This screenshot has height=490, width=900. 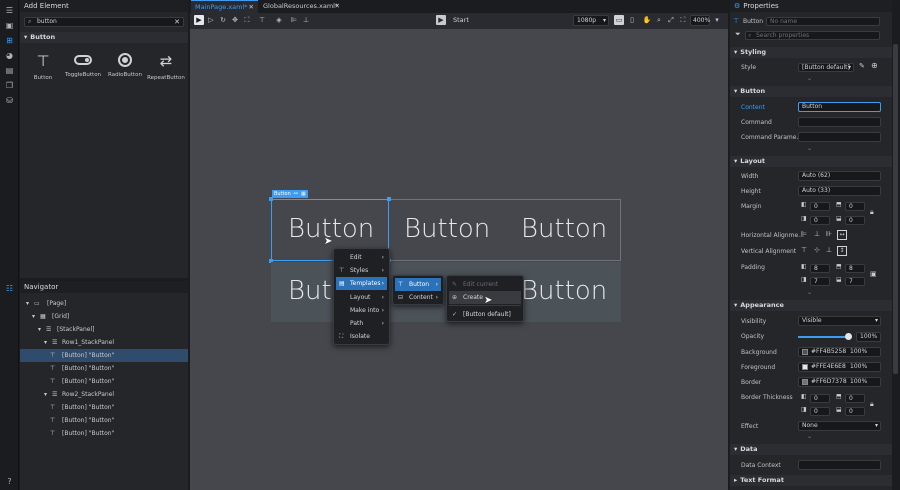 What do you see at coordinates (485, 314) in the screenshot?
I see `menu-item-button-default: ✓ [Button default]` at bounding box center [485, 314].